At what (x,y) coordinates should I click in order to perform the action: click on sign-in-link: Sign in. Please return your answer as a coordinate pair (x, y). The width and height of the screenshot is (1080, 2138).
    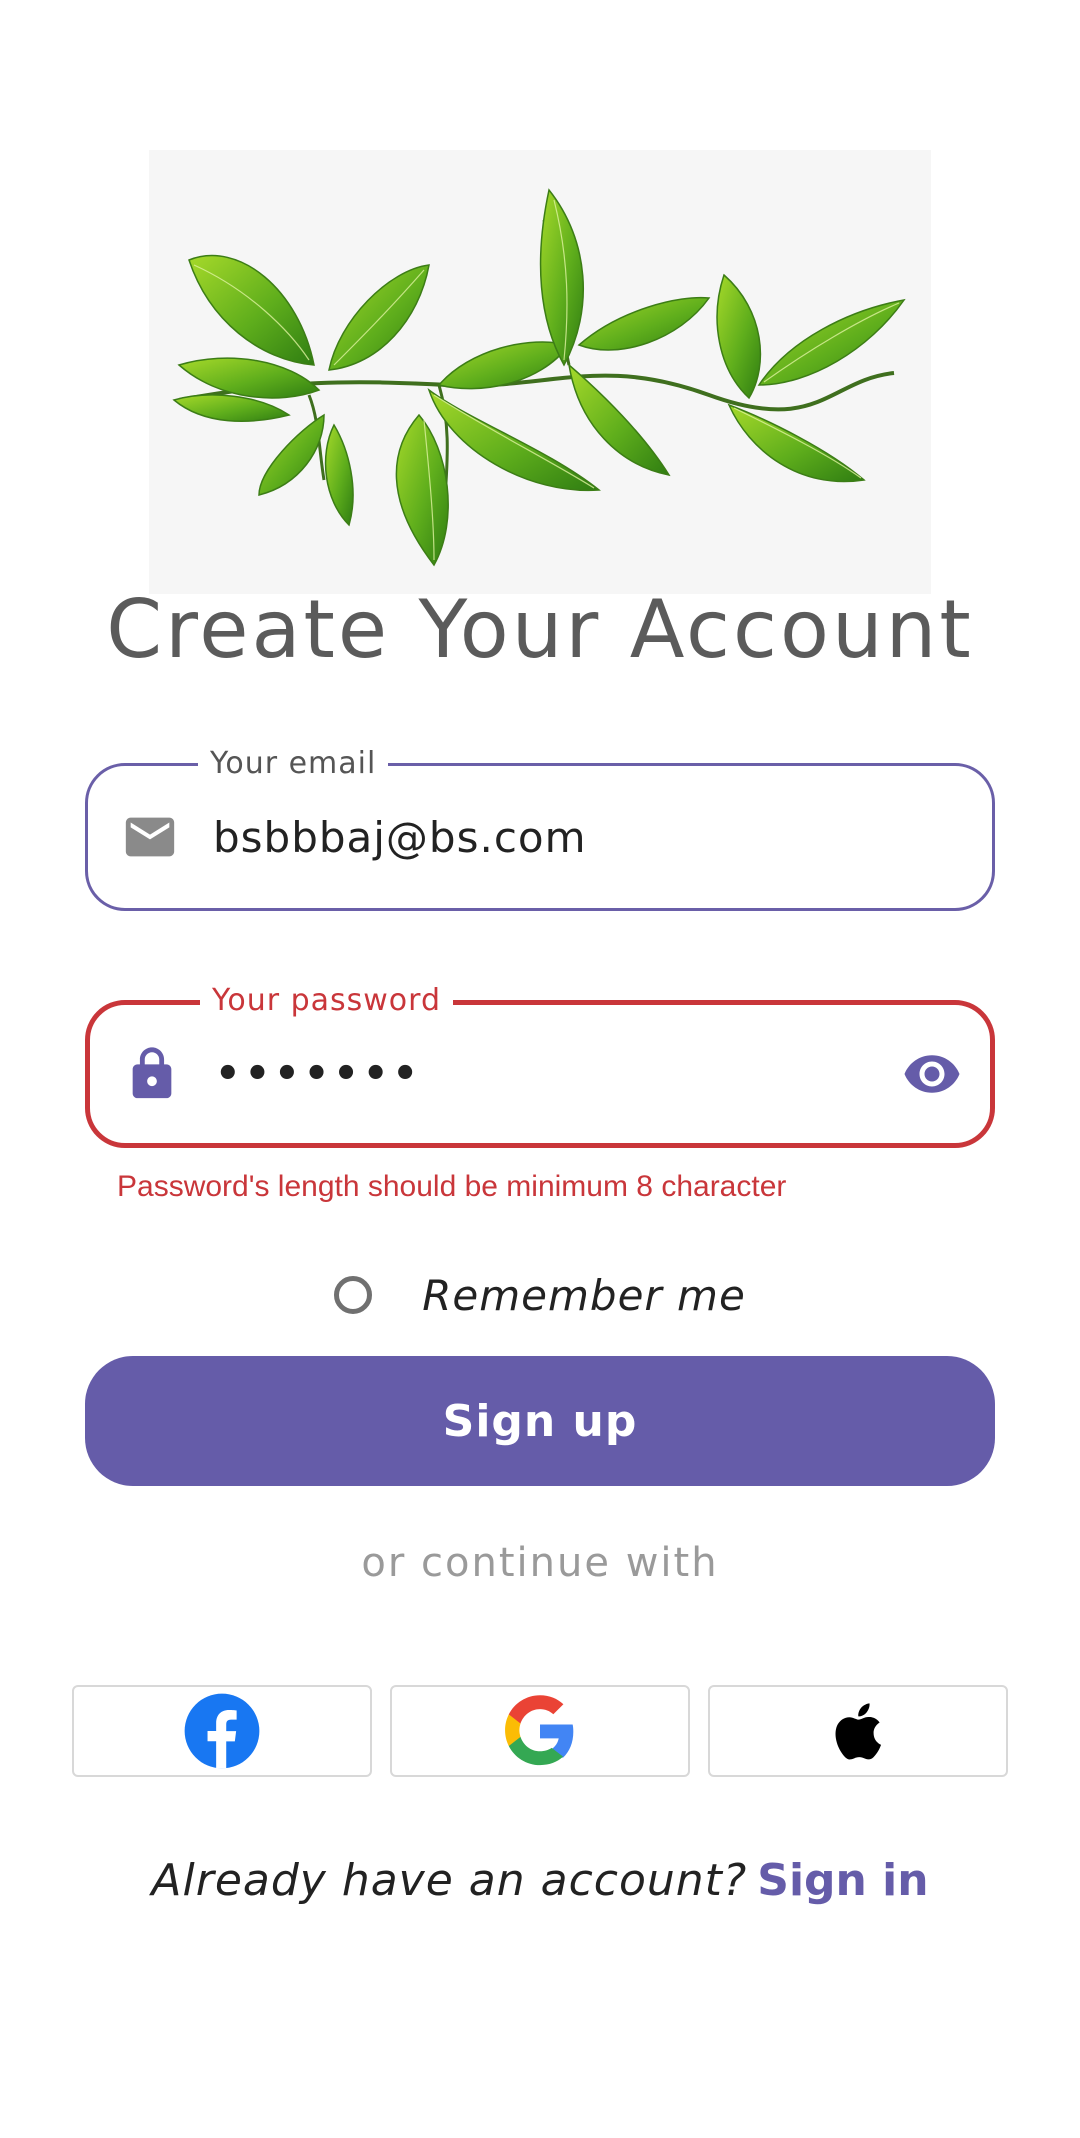
    Looking at the image, I should click on (842, 1880).